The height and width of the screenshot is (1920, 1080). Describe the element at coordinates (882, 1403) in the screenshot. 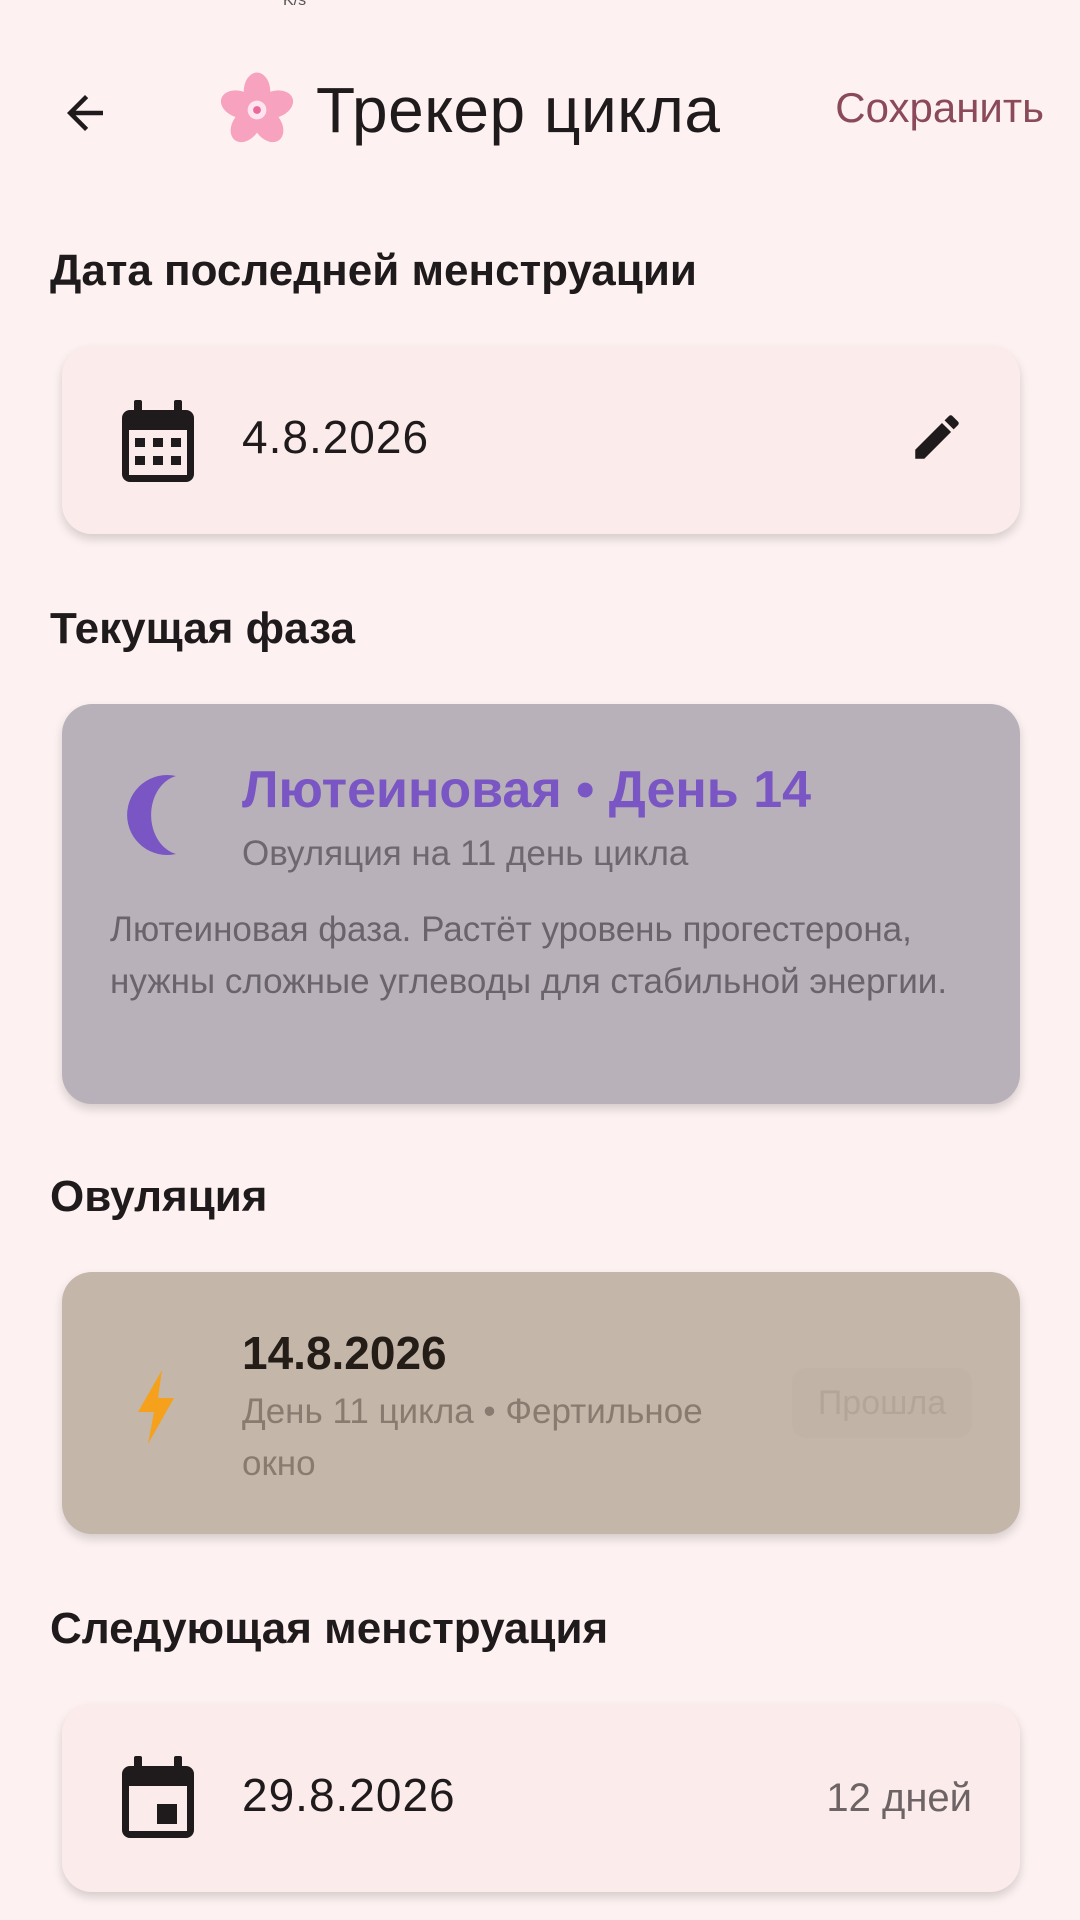

I see `status-badge: Прошла` at that location.